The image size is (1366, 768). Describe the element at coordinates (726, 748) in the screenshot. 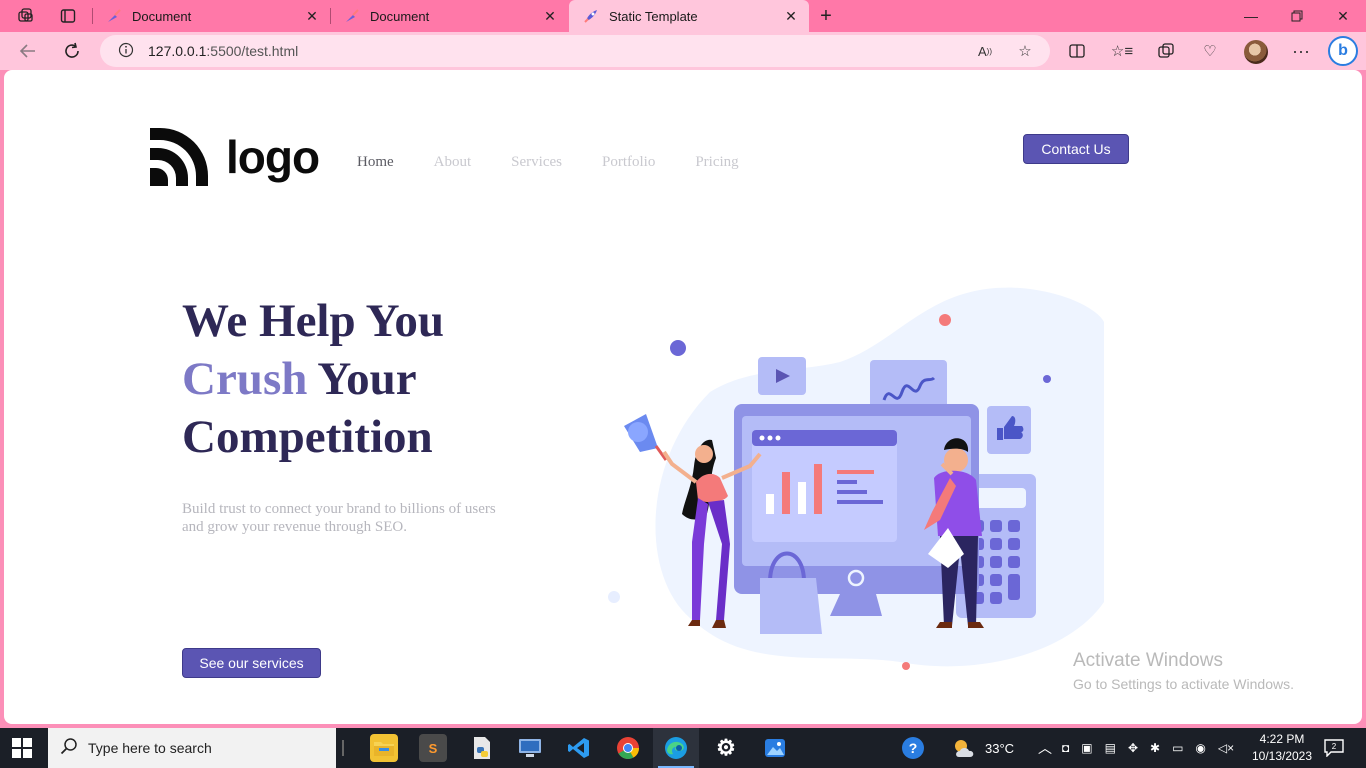

I see `settings-gear-icon: ⚙` at that location.